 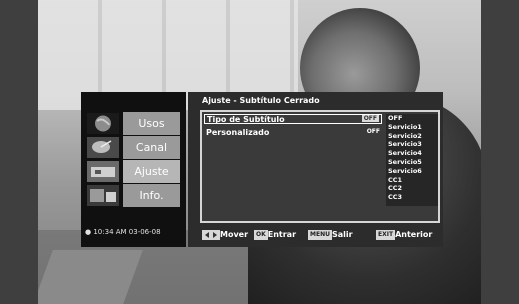 What do you see at coordinates (103, 123) in the screenshot?
I see `globe-icon` at bounding box center [103, 123].